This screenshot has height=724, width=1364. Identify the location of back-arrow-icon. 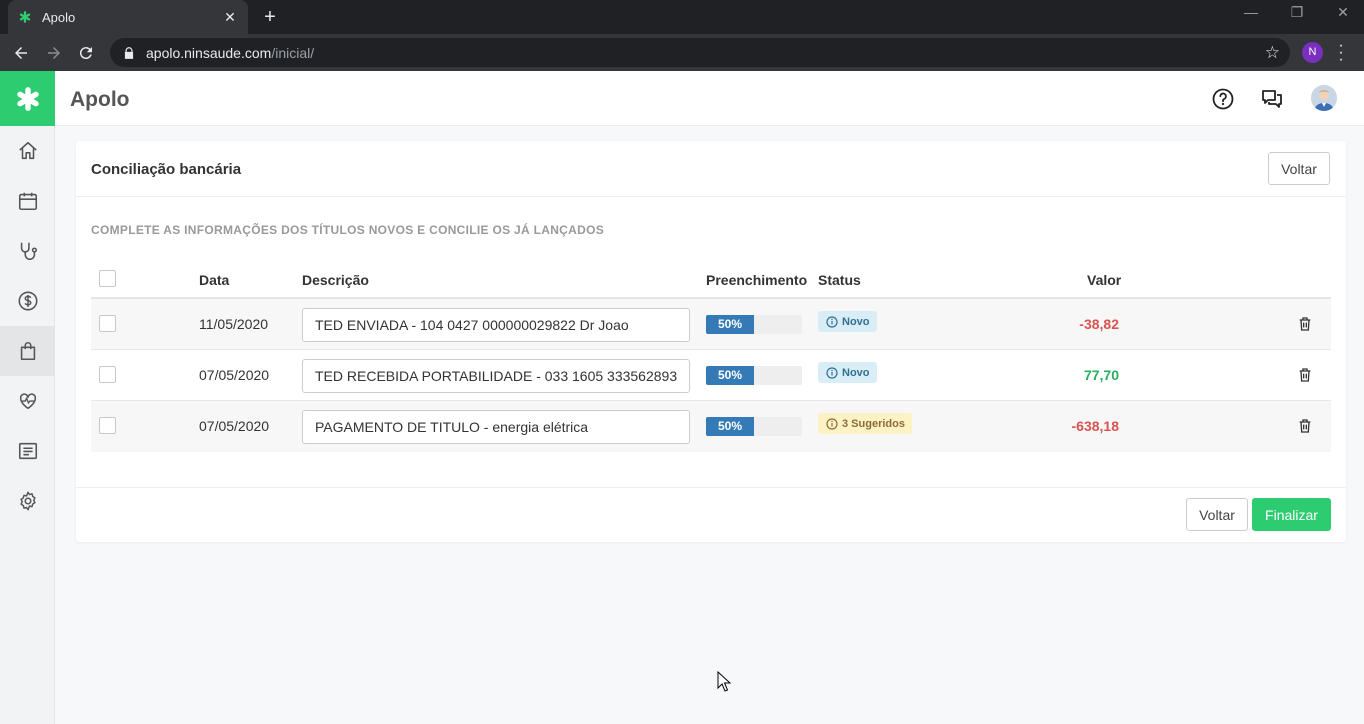
(21, 53).